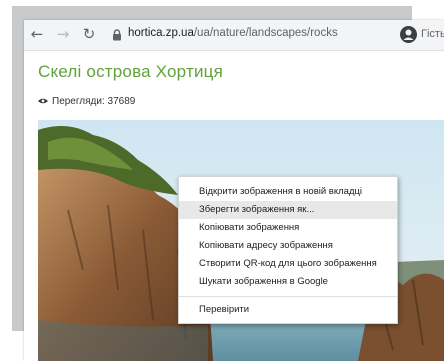  I want to click on views-label: Перегляди: 37689, so click(94, 101).